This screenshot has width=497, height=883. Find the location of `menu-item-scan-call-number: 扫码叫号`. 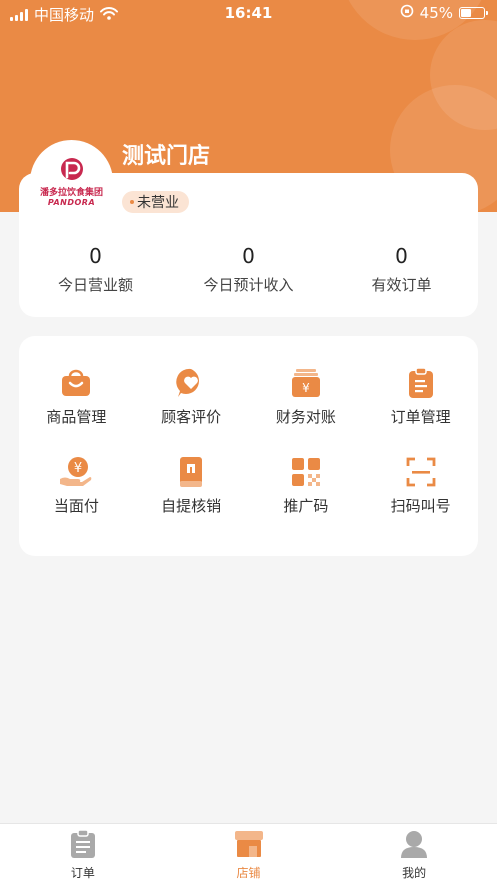

menu-item-scan-call-number: 扫码叫号 is located at coordinates (420, 485).